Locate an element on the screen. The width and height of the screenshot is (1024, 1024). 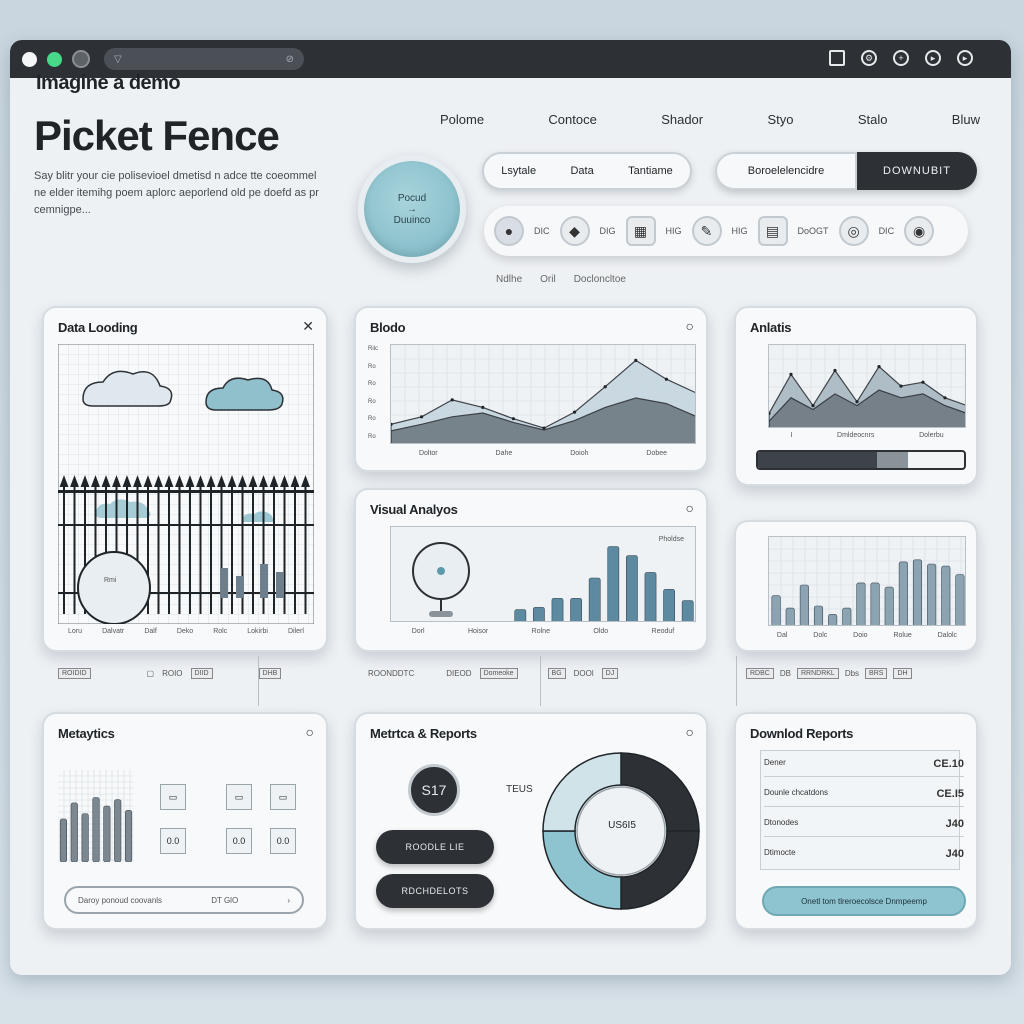
secondary-action-button: RDCHDELOTS is located at coordinates (435, 891).